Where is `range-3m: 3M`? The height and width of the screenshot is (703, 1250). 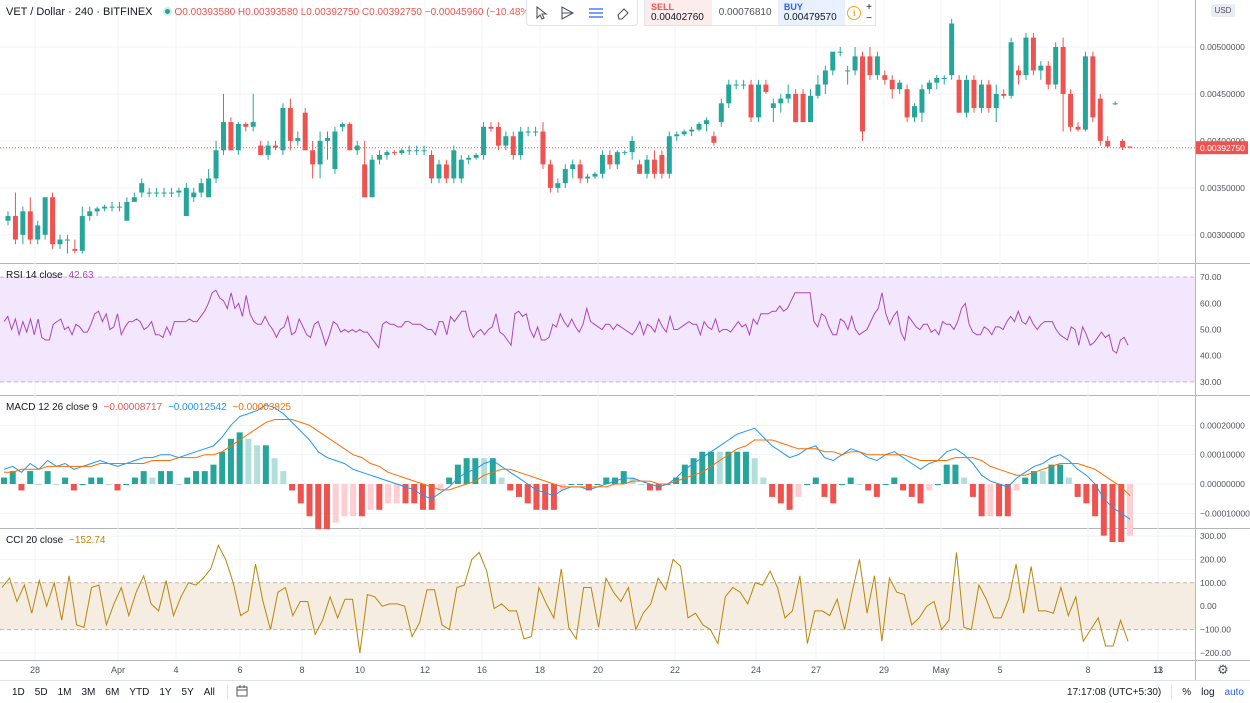
range-3m: 3M is located at coordinates (89, 692).